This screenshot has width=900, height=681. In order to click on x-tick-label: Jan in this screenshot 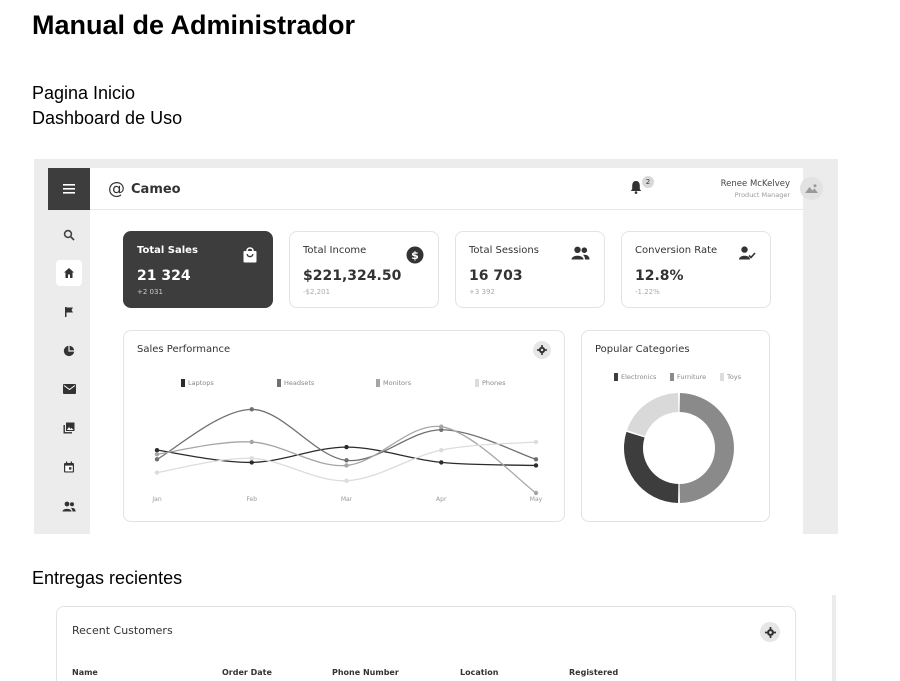, I will do `click(156, 499)`.